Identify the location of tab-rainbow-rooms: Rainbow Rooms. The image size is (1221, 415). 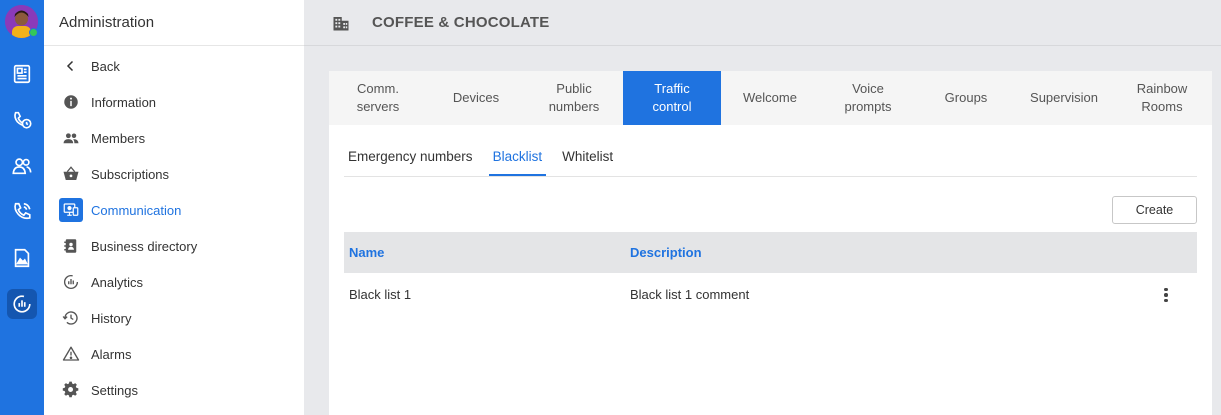
(1162, 98).